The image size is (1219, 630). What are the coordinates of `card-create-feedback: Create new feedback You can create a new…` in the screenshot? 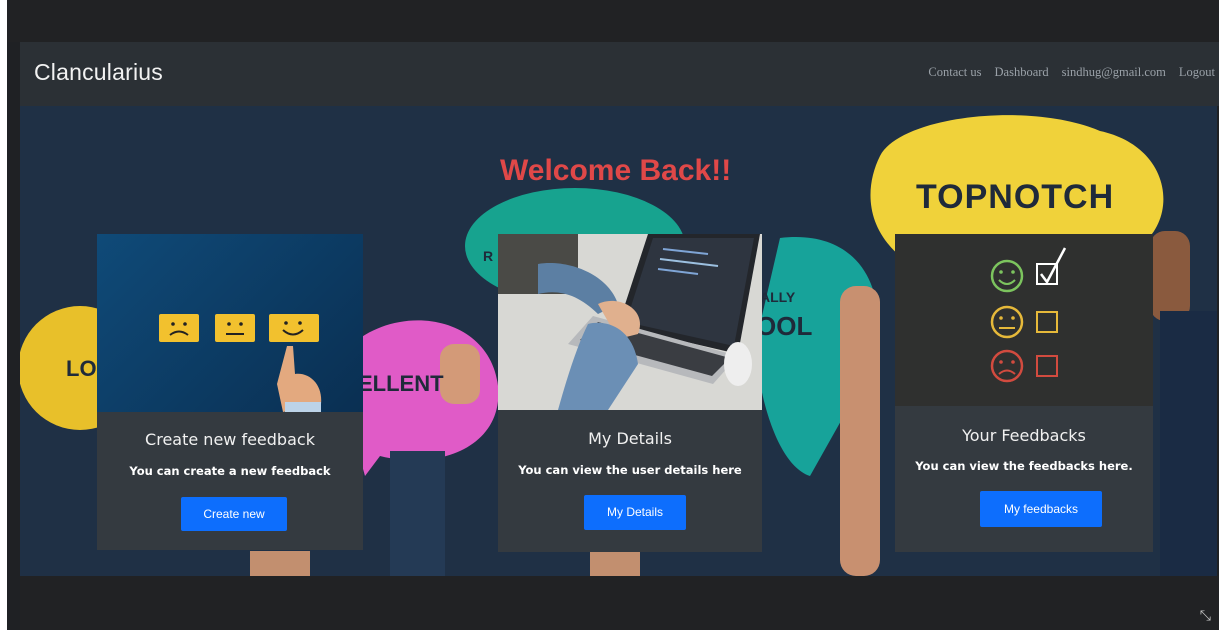 It's located at (230, 392).